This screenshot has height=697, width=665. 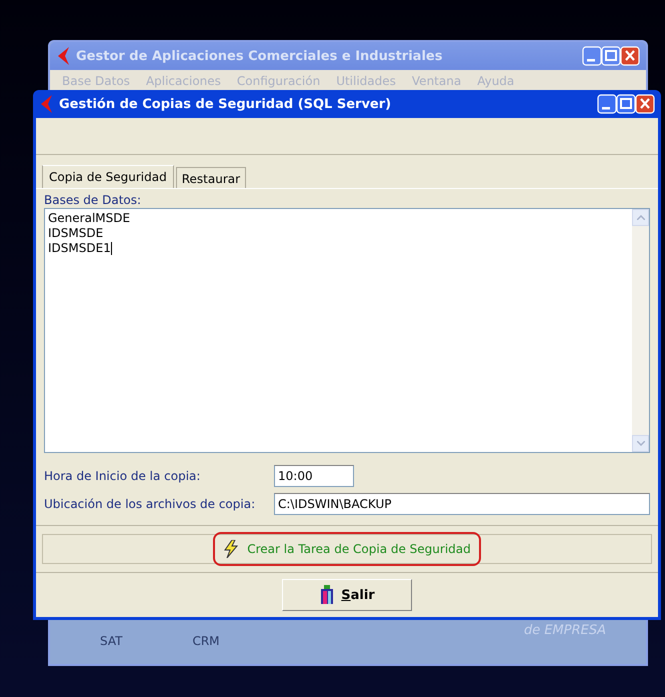 What do you see at coordinates (327, 595) in the screenshot?
I see `door-icon` at bounding box center [327, 595].